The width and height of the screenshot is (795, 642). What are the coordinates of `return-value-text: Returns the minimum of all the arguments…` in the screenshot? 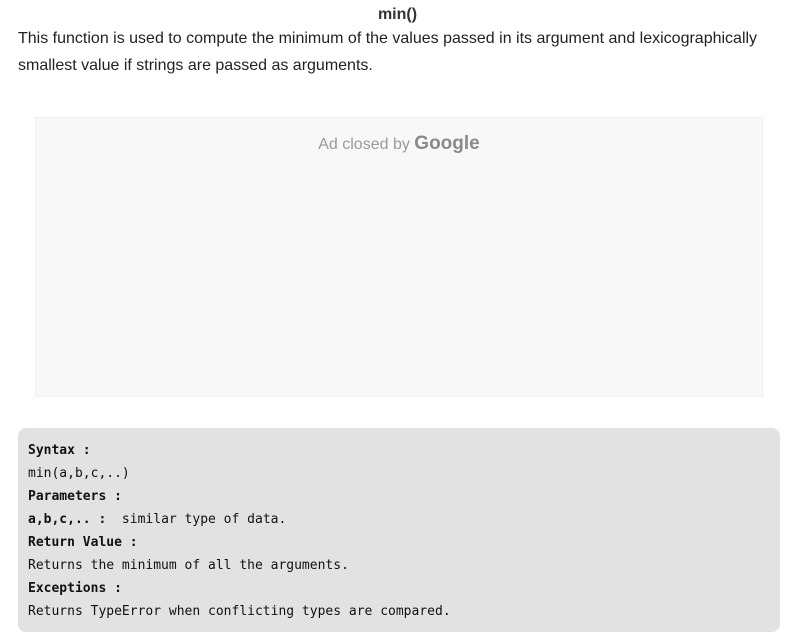 It's located at (188, 565).